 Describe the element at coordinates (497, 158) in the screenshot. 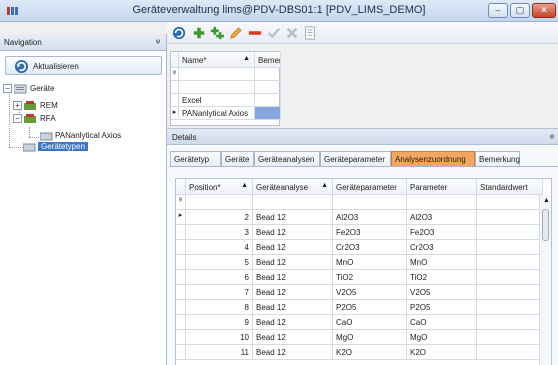

I see `tab-bemerkung: Bemerkung` at that location.